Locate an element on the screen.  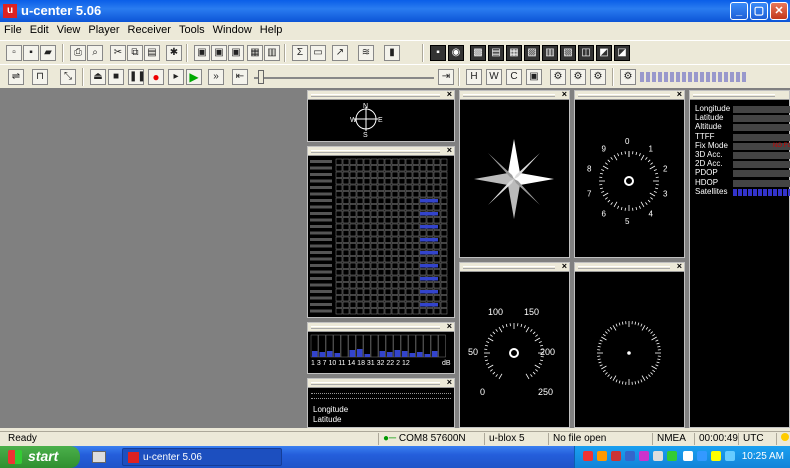
dial-center is located at coordinates (629, 181).